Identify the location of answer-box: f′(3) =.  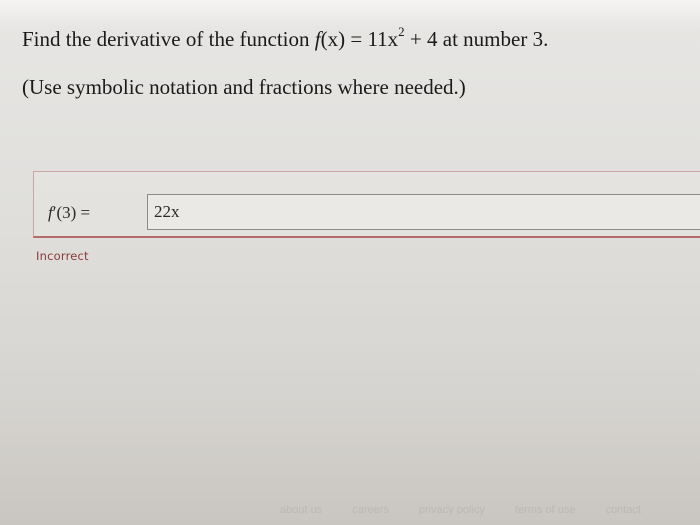
(366, 204).